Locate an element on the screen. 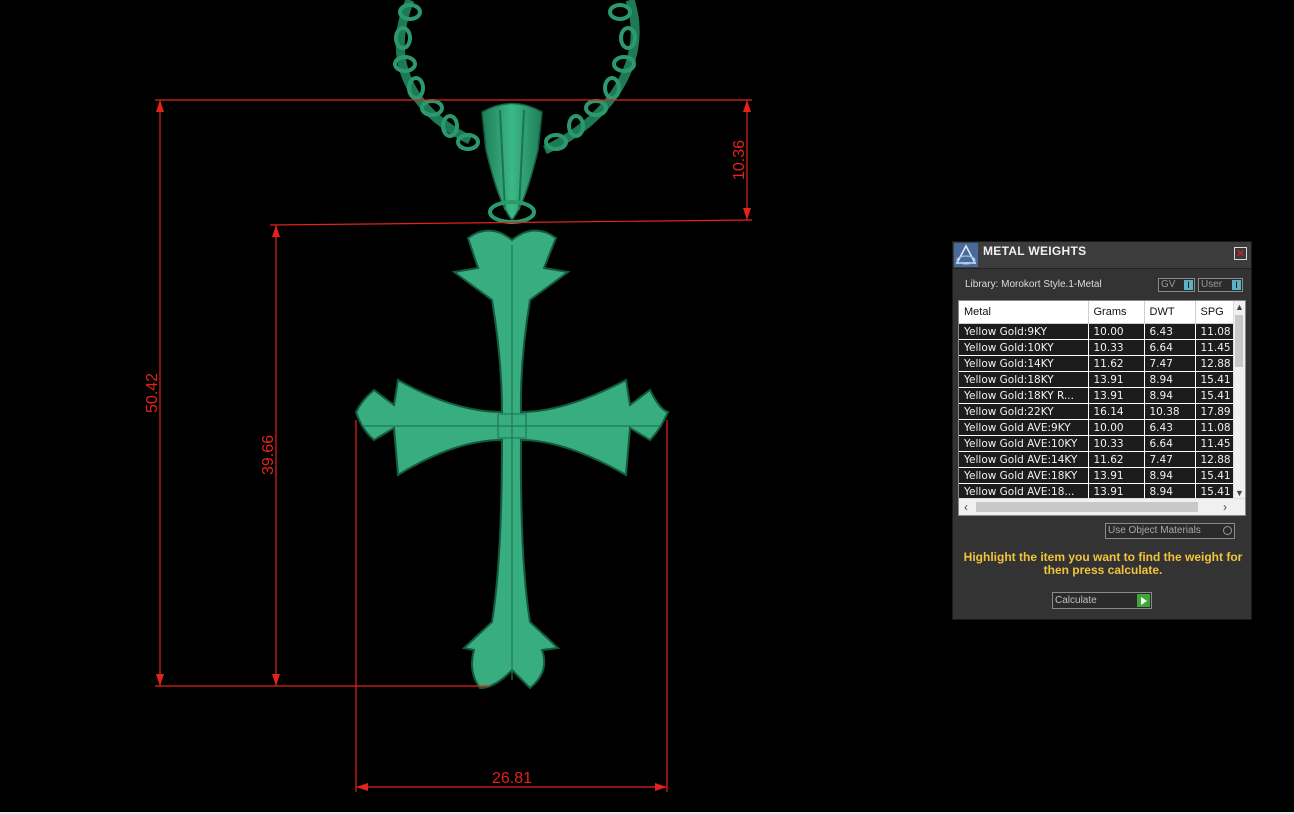 The height and width of the screenshot is (814, 1294). library-label: Library: Morokort Style.1-Metal is located at coordinates (1033, 284).